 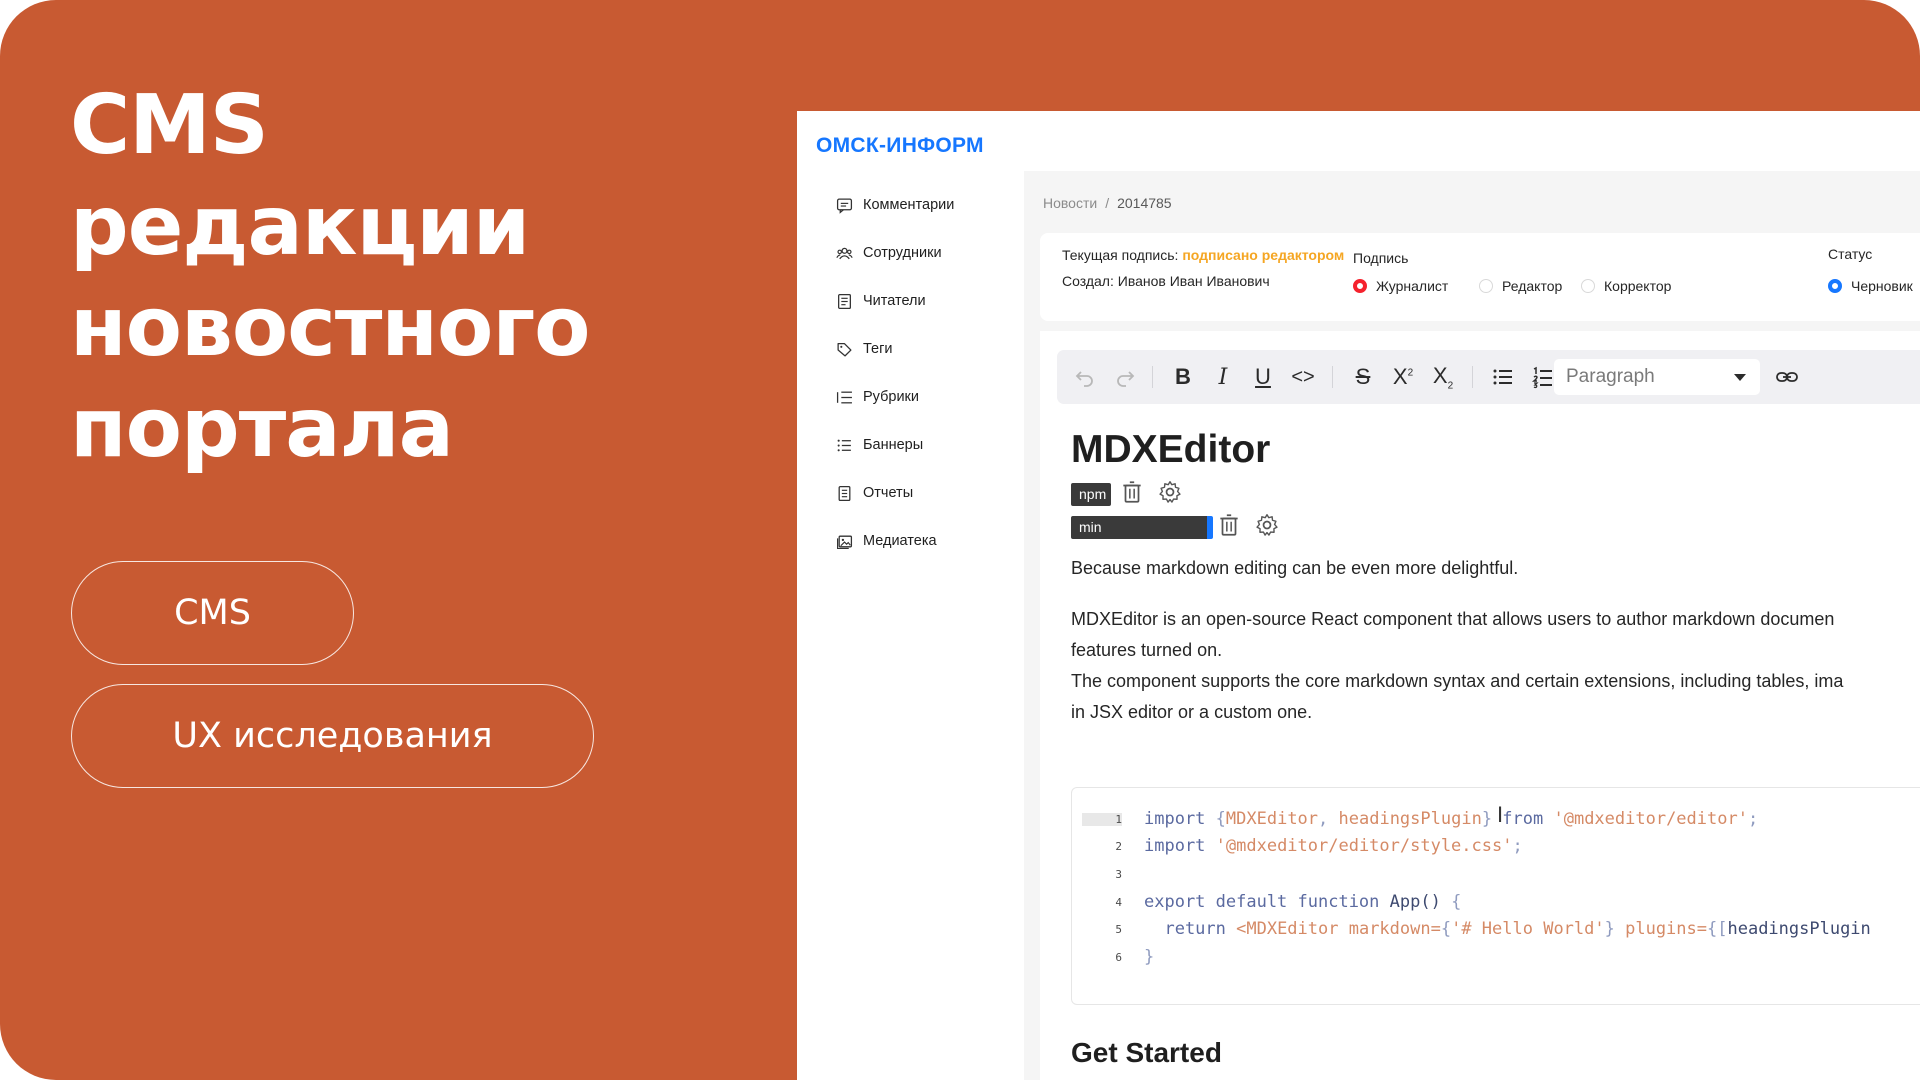 I want to click on document-heading: MDXEditor, so click(x=1170, y=450).